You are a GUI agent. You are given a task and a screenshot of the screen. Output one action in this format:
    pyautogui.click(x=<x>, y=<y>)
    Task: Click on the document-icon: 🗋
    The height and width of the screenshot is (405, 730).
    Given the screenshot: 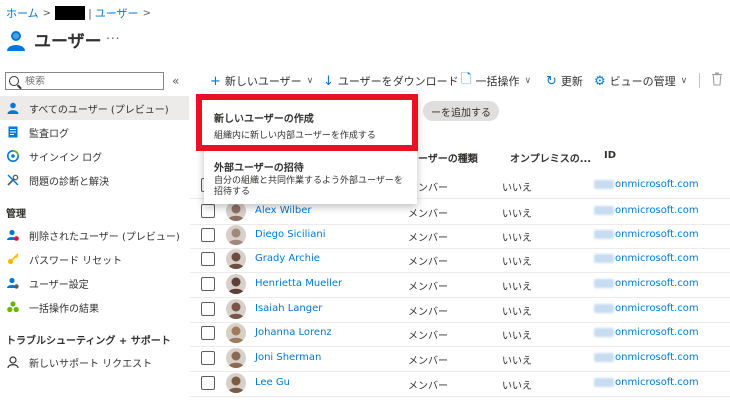 What is the action you would take?
    pyautogui.click(x=466, y=79)
    